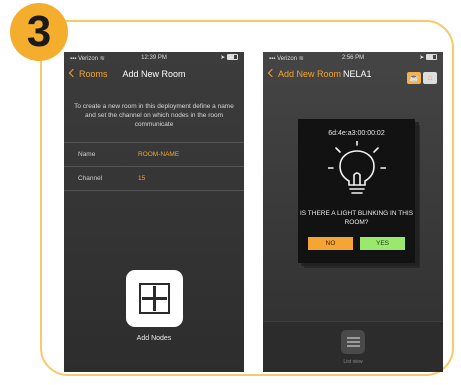 The image size is (461, 385). I want to click on channel-label: Channel, so click(90, 178).